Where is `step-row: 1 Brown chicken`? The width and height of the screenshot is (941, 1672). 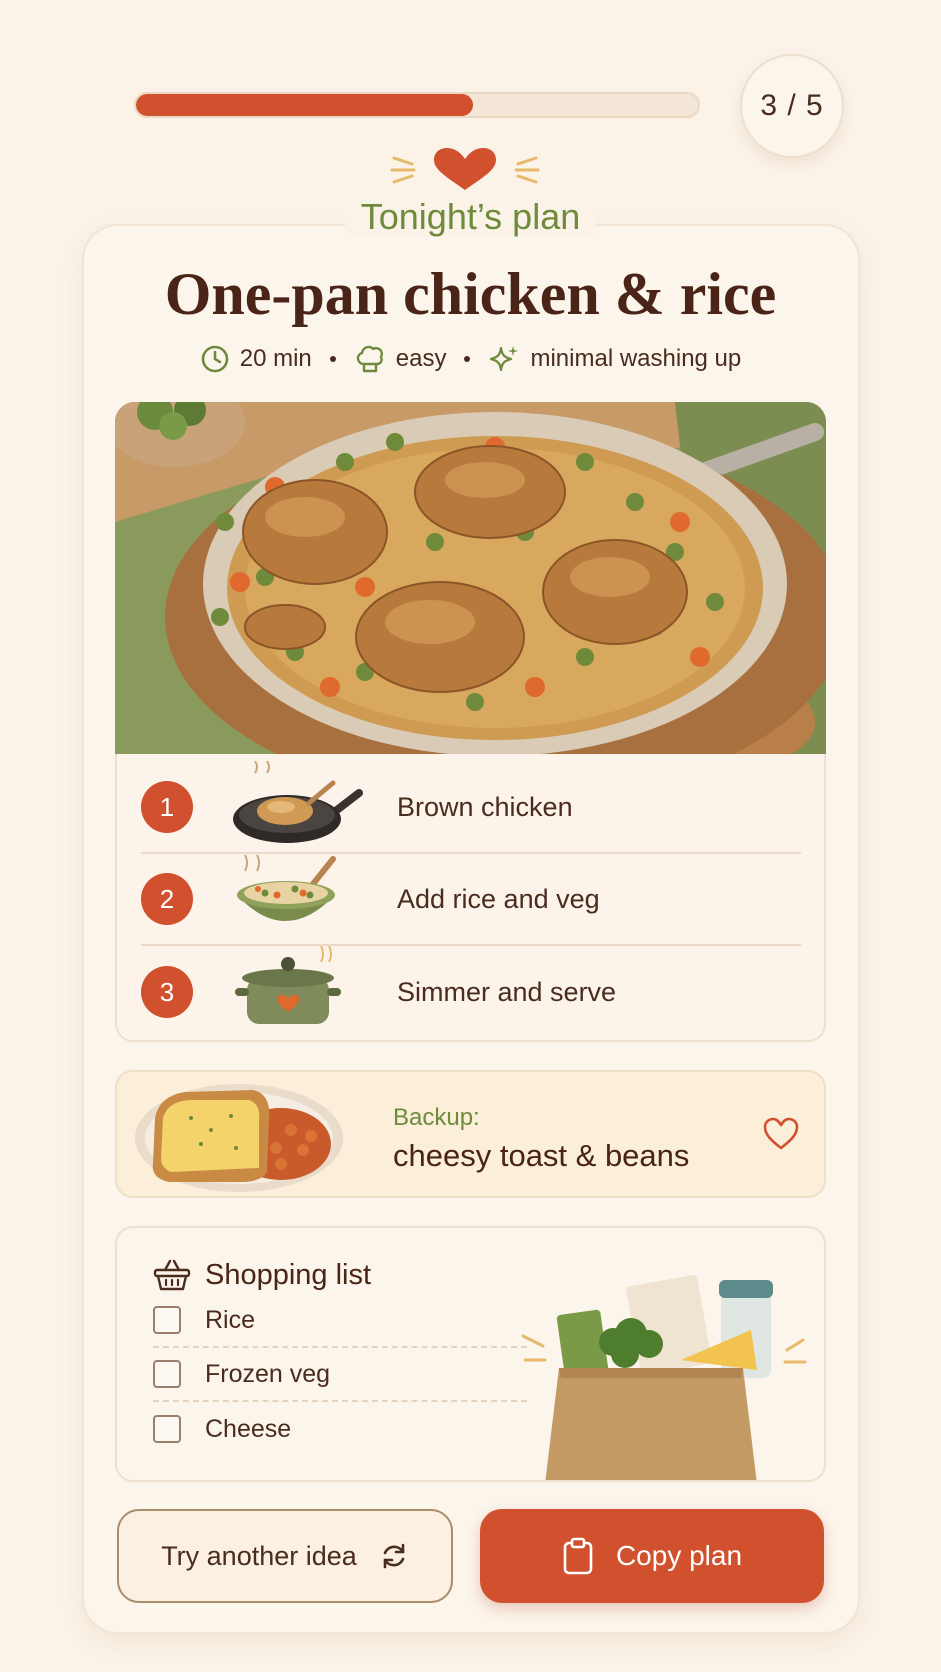
step-row: 1 Brown chicken is located at coordinates (471, 807).